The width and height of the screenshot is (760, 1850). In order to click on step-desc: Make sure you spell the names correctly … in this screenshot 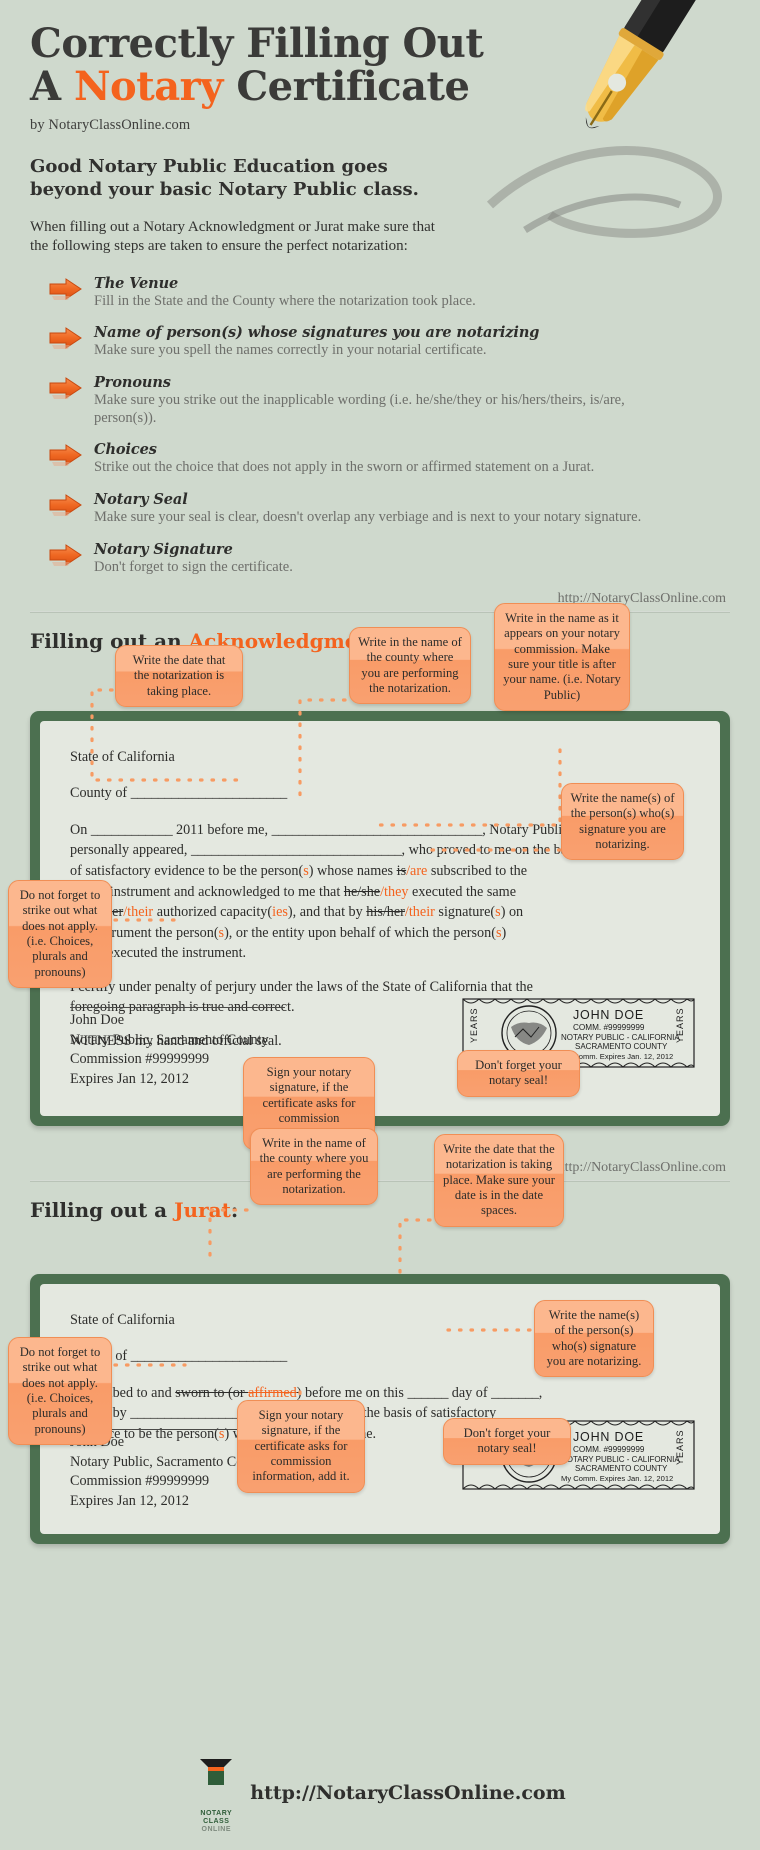, I will do `click(290, 350)`.